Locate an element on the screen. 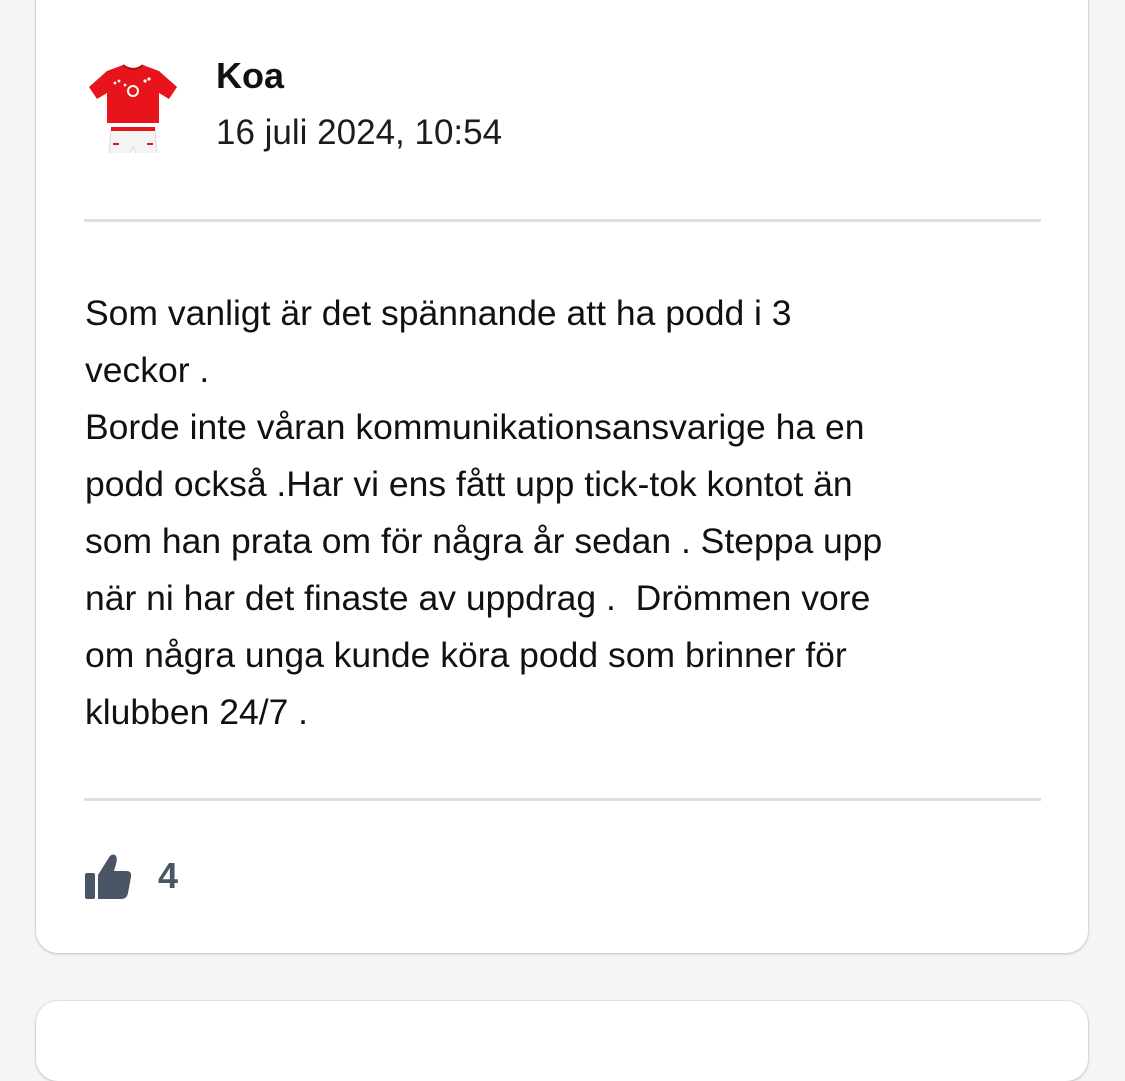 The height and width of the screenshot is (1081, 1125). avatar is located at coordinates (133, 106).